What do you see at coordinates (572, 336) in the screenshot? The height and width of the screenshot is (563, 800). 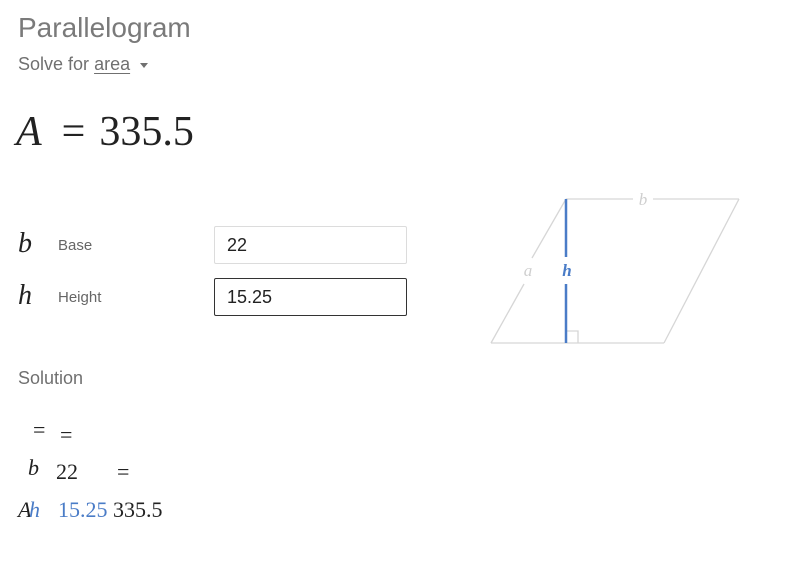 I see `right-angle-marker` at bounding box center [572, 336].